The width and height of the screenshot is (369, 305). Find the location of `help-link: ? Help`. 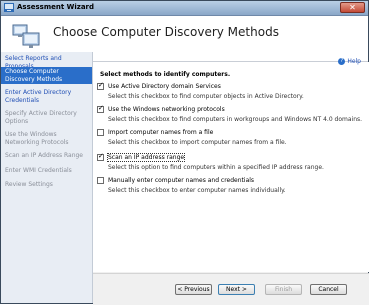

help-link: ? Help is located at coordinates (349, 61).